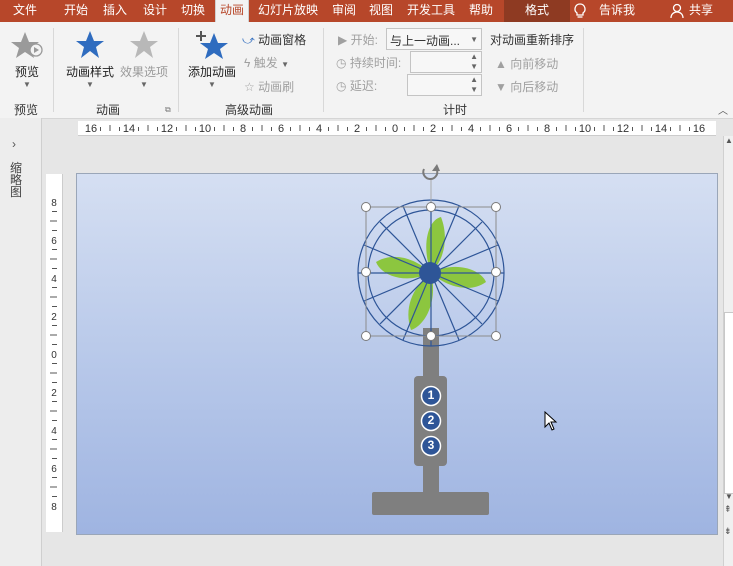 This screenshot has width=733, height=566. I want to click on vertical-scrollbar: ▲ ▼ ⇞ ⇟, so click(728, 351).